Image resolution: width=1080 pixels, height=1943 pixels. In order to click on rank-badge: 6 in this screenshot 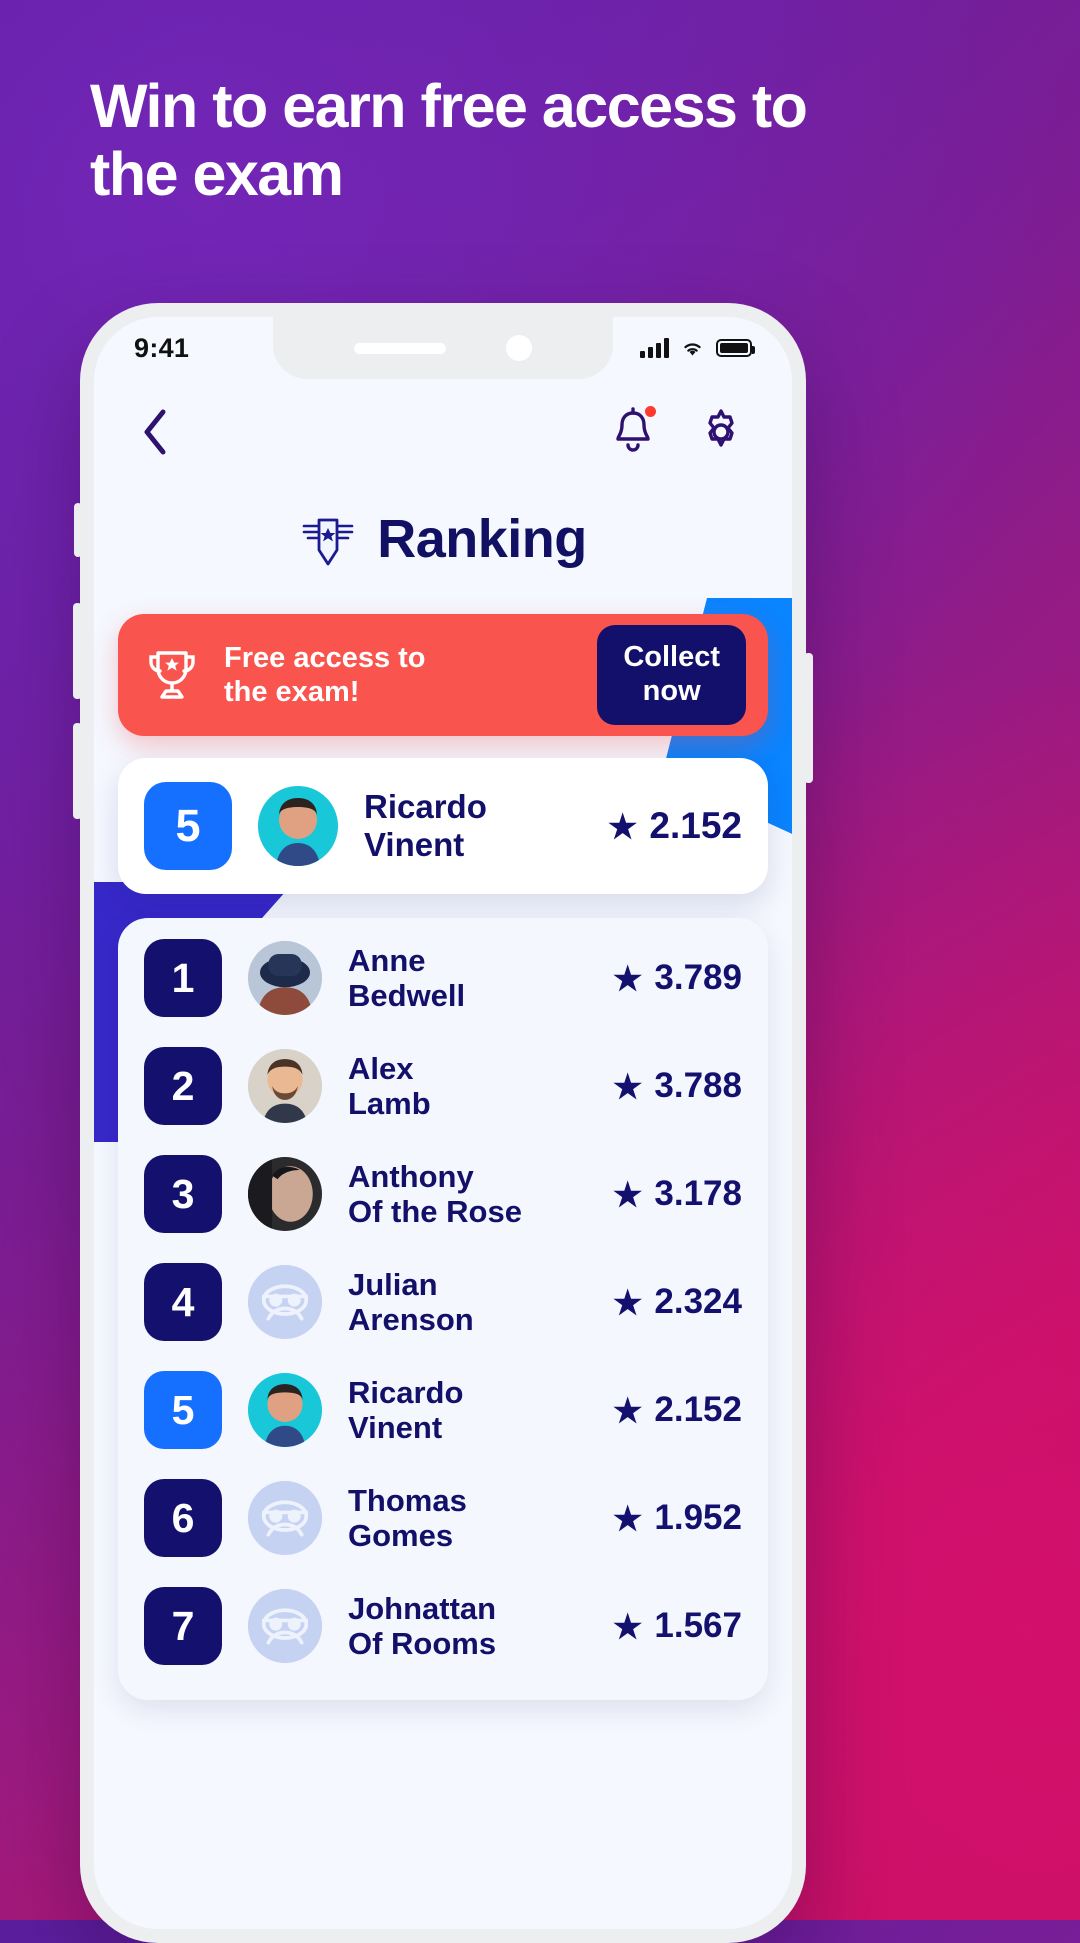, I will do `click(183, 1518)`.